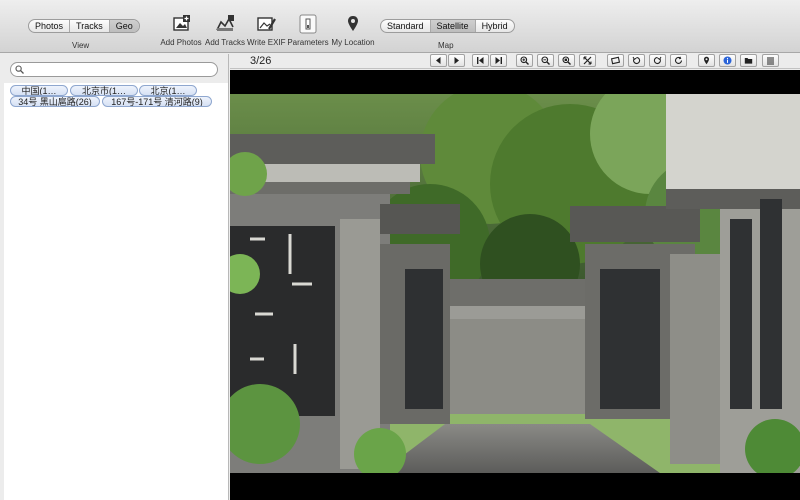 The image size is (800, 500). I want to click on last-icon, so click(498, 60).